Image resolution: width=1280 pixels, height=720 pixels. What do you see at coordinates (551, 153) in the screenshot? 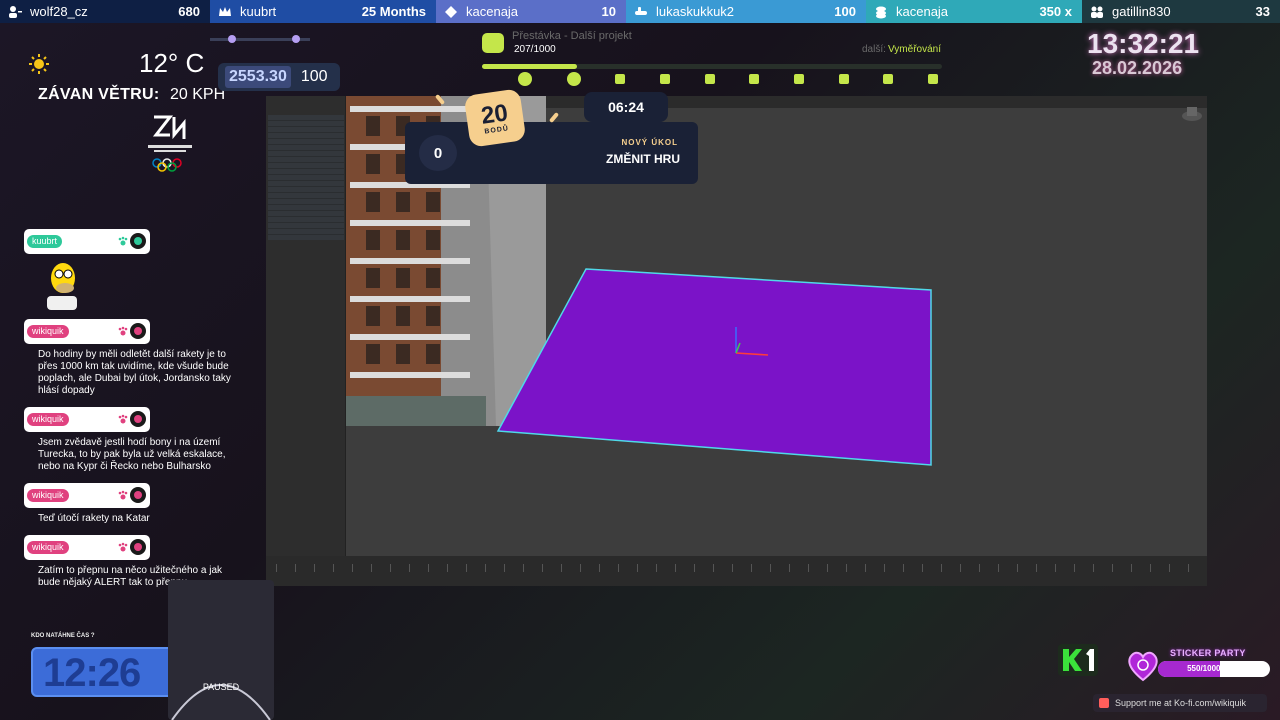
I see `task-card: 0 NOVÝ ÚKOL ZMĚNIT HRU` at bounding box center [551, 153].